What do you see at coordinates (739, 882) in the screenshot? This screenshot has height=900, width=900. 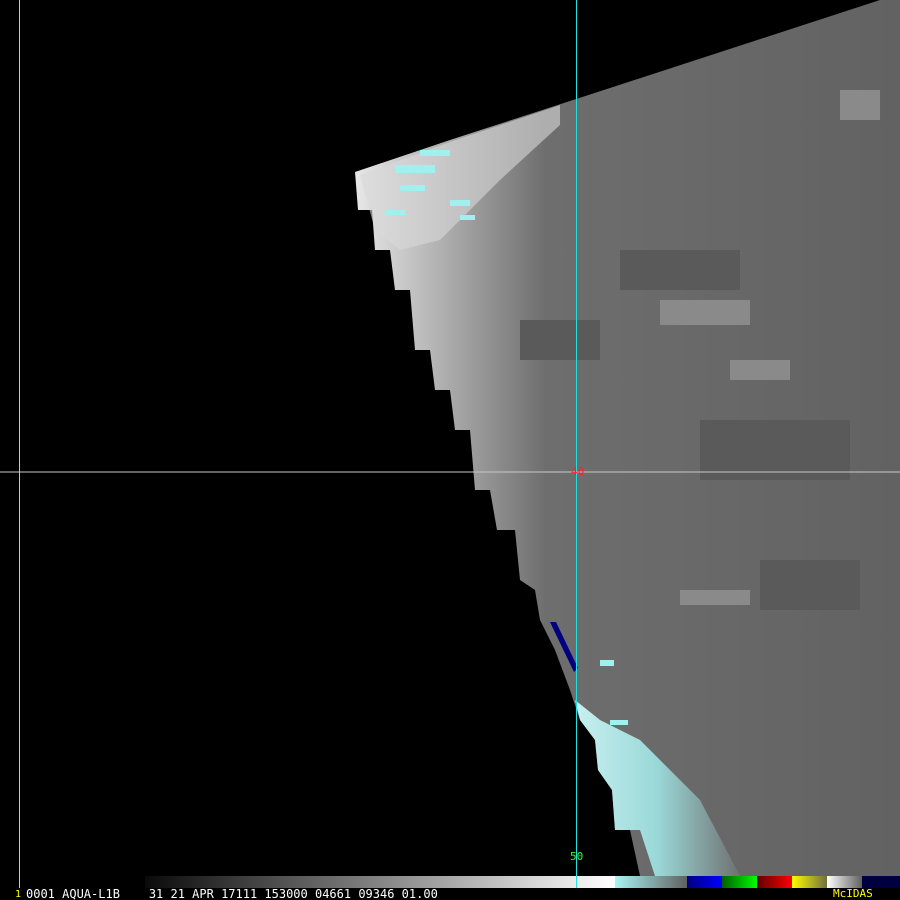 I see `colorbar-green` at bounding box center [739, 882].